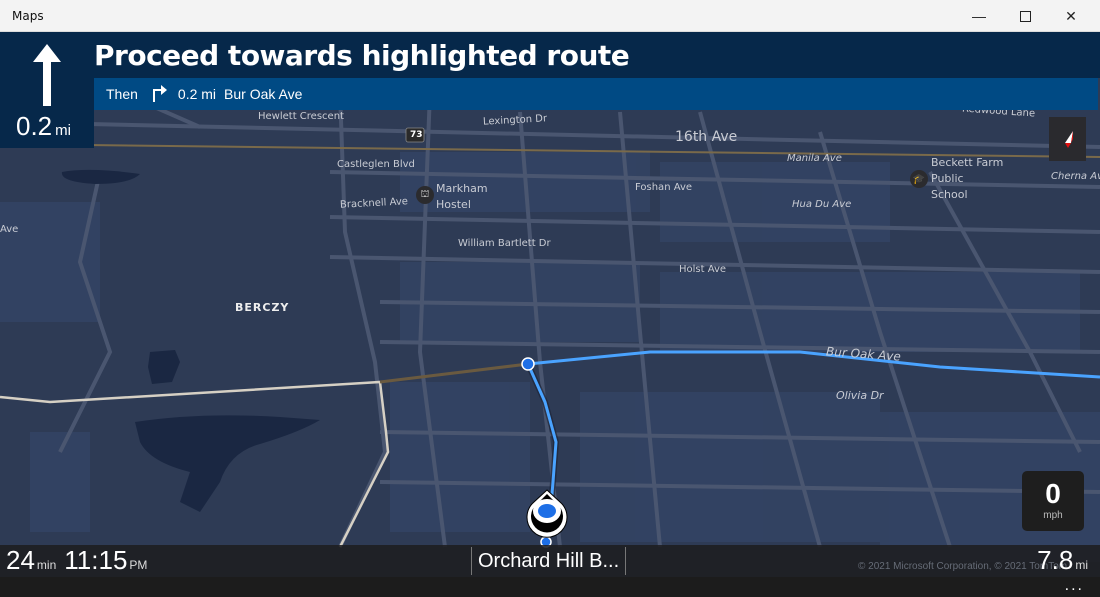  I want to click on speed-value: 0, so click(1053, 493).